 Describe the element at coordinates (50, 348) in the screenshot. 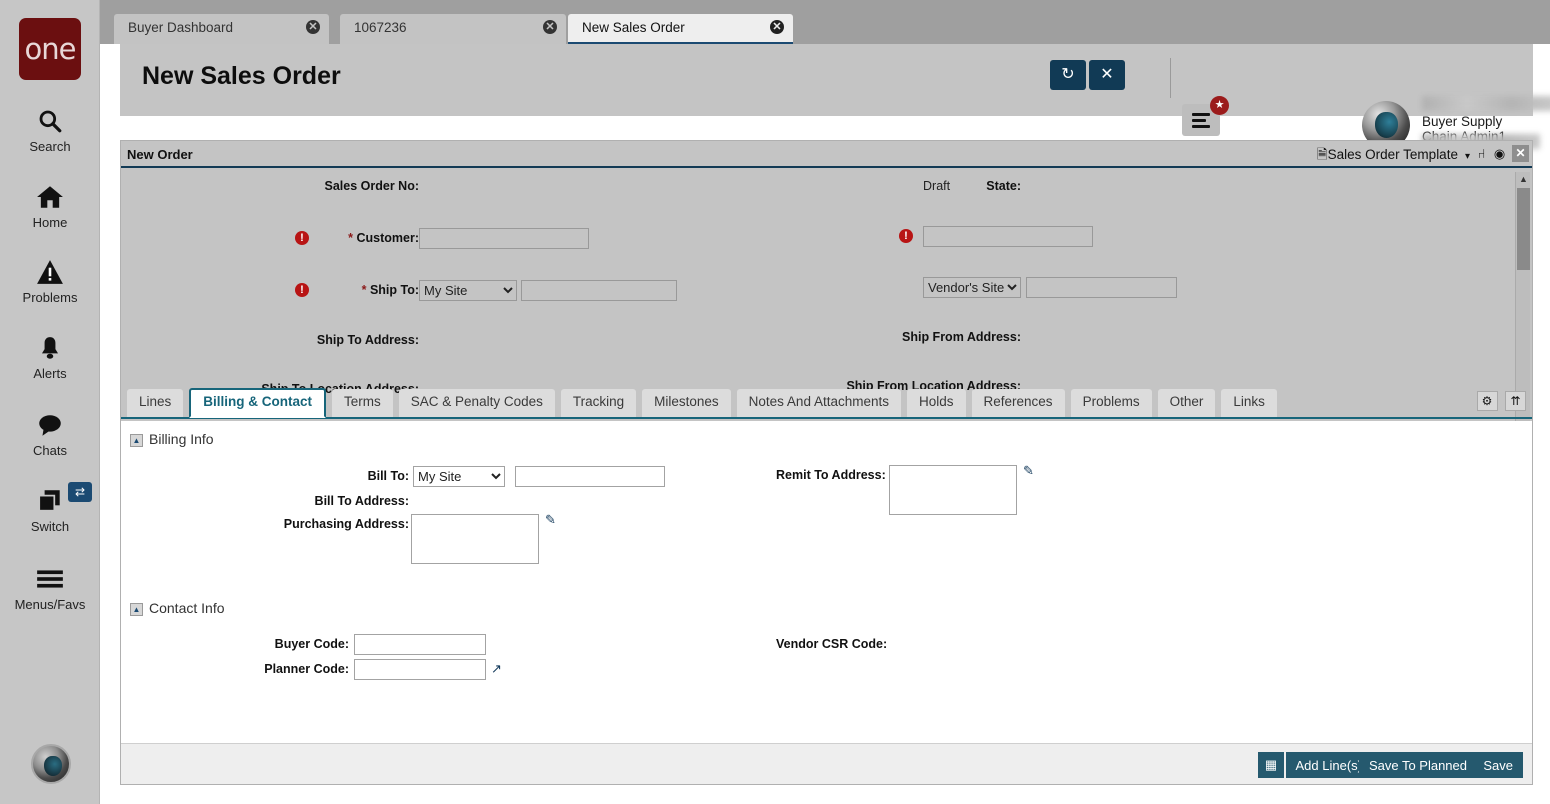

I see `bell-icon` at that location.